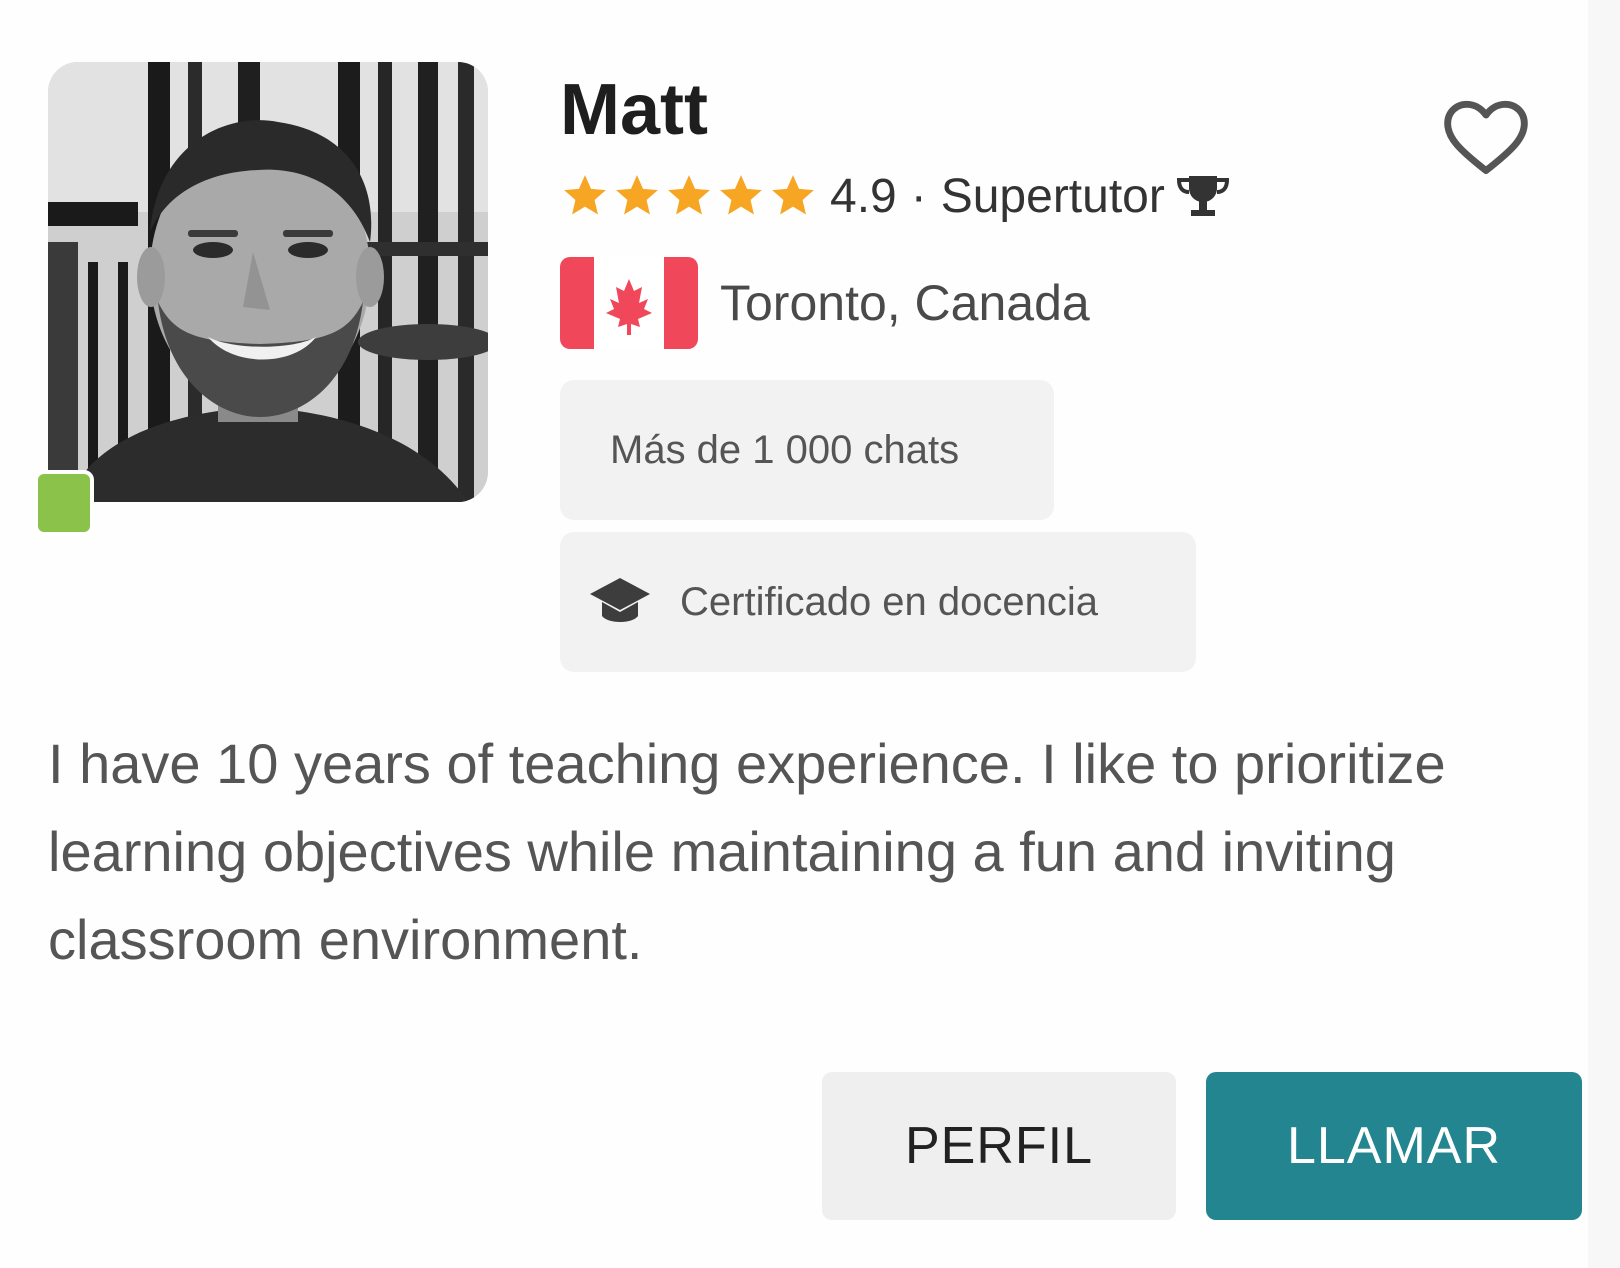 This screenshot has height=1268, width=1620. Describe the element at coordinates (1394, 1146) in the screenshot. I see `call-button: LLAMAR` at that location.